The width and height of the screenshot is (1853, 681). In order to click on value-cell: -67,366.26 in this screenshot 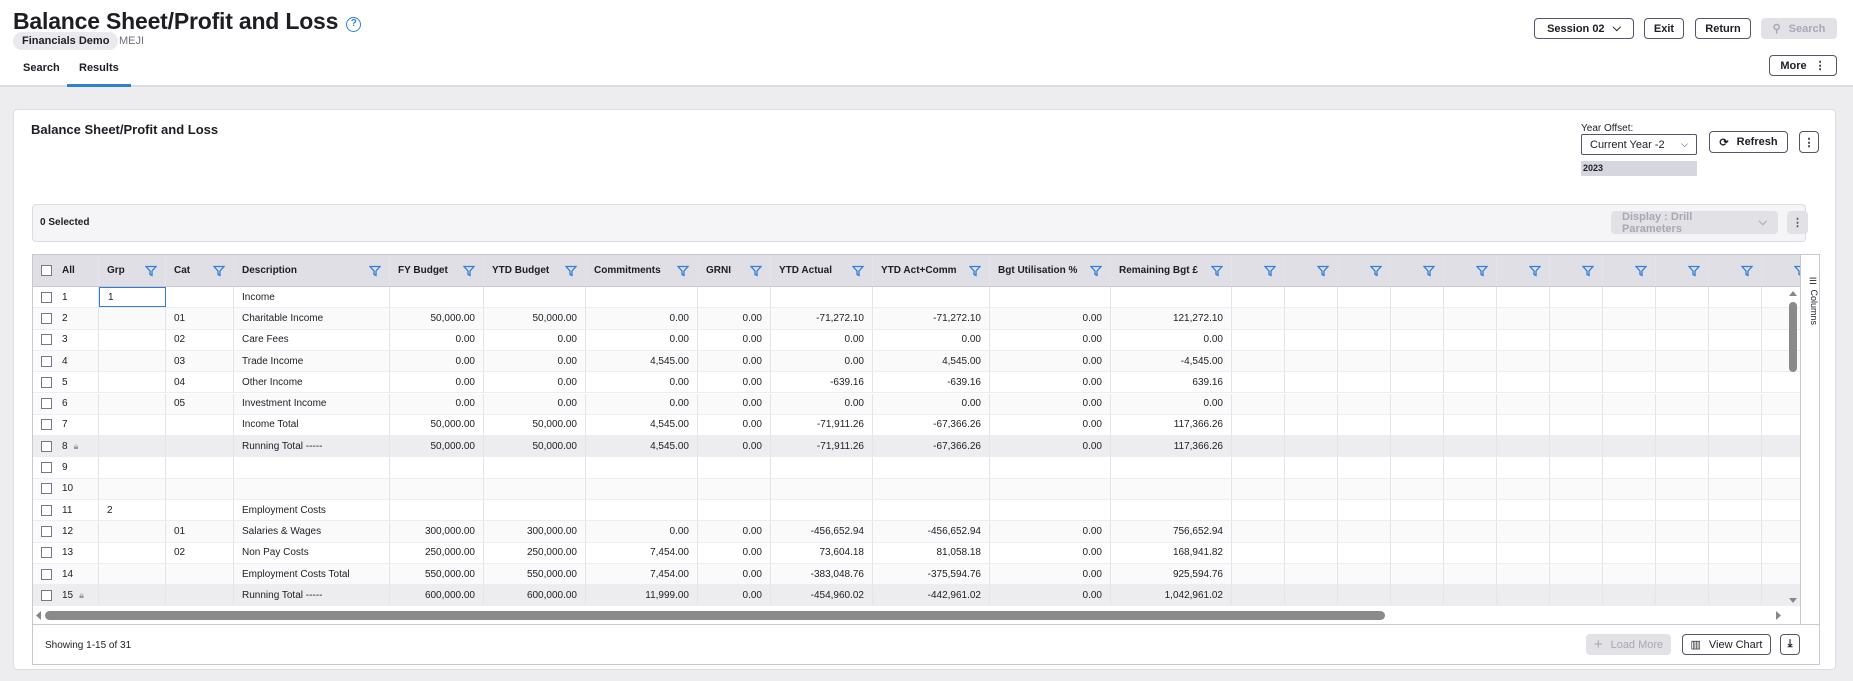, I will do `click(931, 425)`.